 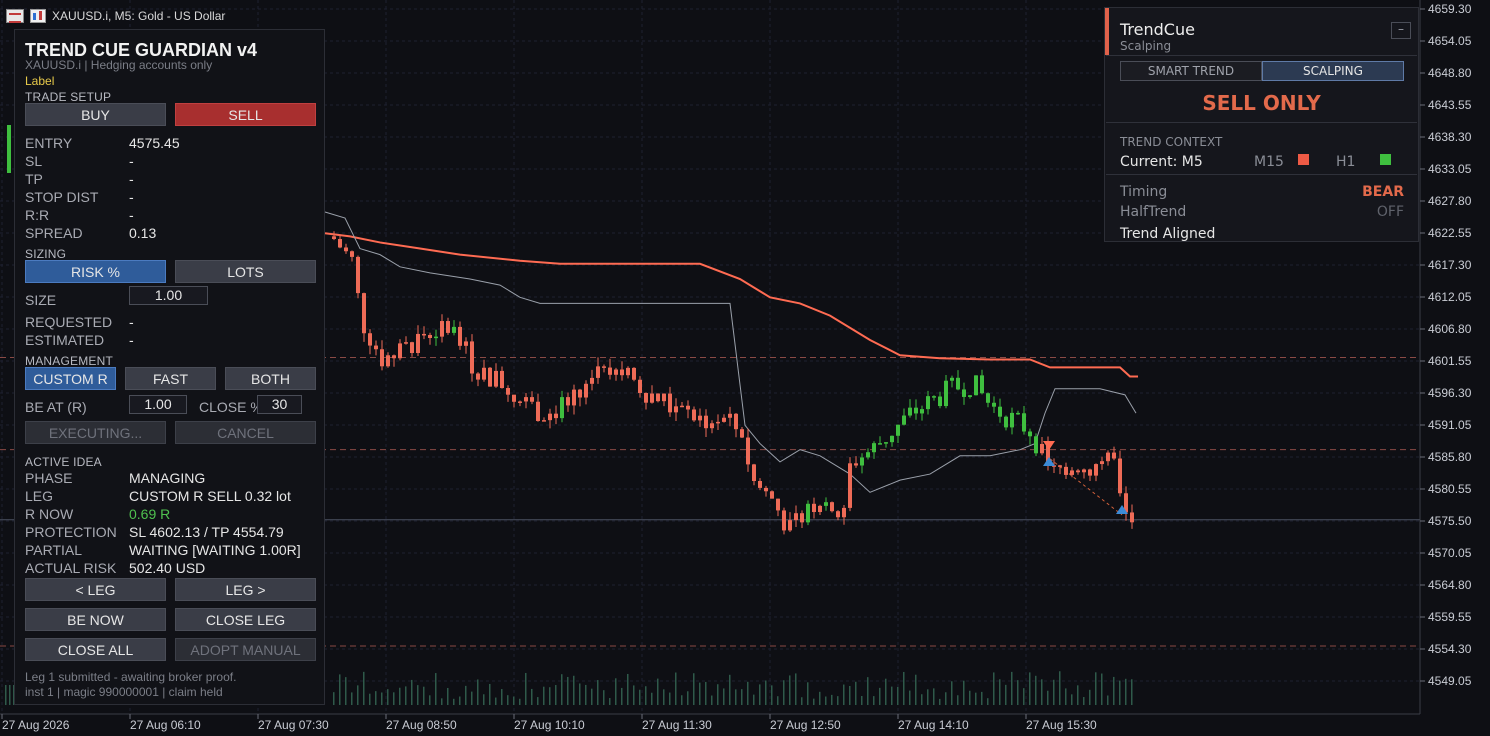 I want to click on risk-percent-button: RISK %, so click(x=95, y=271).